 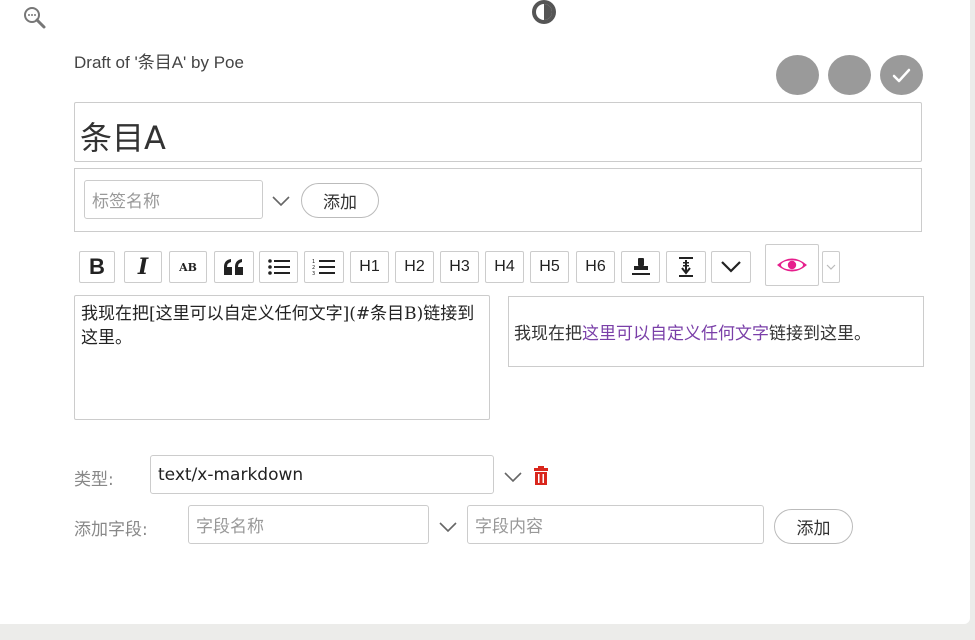 I want to click on preview-toggle-button, so click(x=792, y=265).